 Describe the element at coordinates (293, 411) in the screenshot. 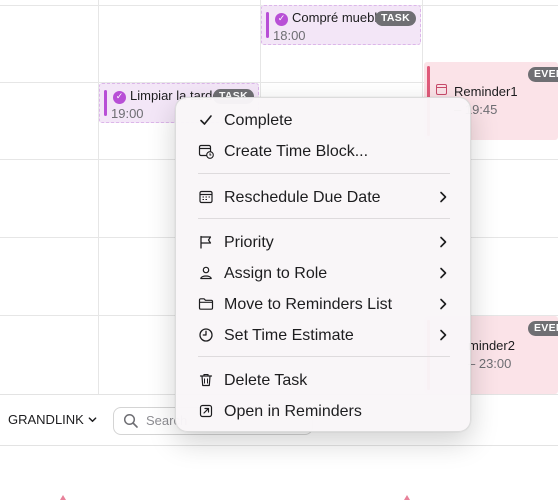

I see `menu-item-label: Open in Reminders` at that location.